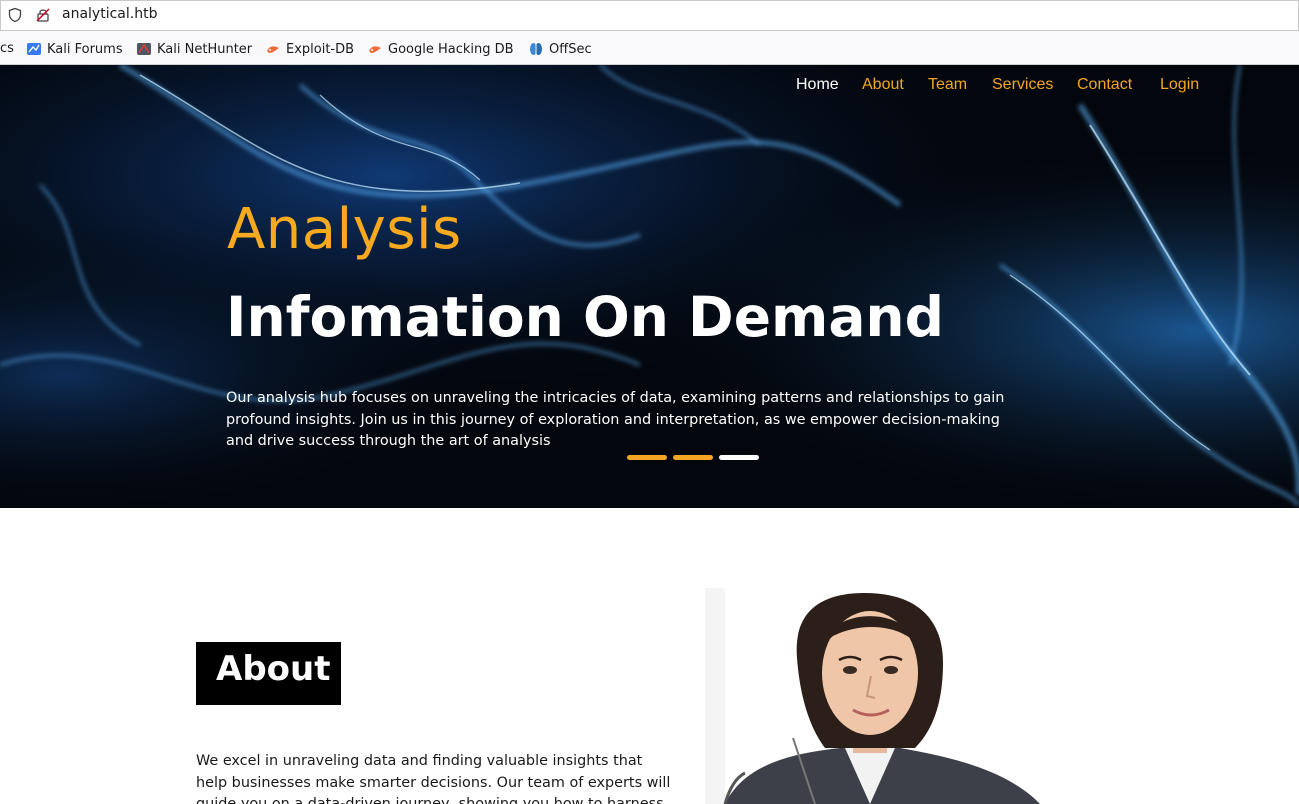 Image resolution: width=1299 pixels, height=804 pixels. What do you see at coordinates (570, 49) in the screenshot?
I see `bookmark-label: OffSec` at bounding box center [570, 49].